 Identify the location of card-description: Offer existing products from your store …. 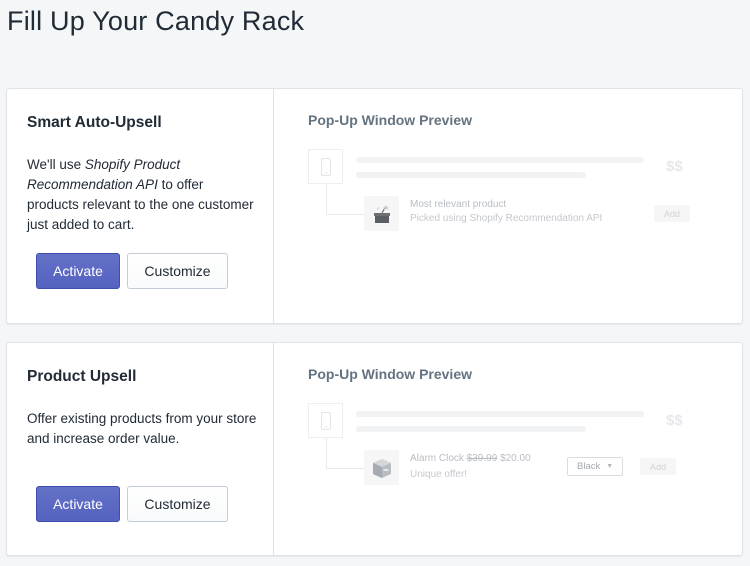
(142, 428).